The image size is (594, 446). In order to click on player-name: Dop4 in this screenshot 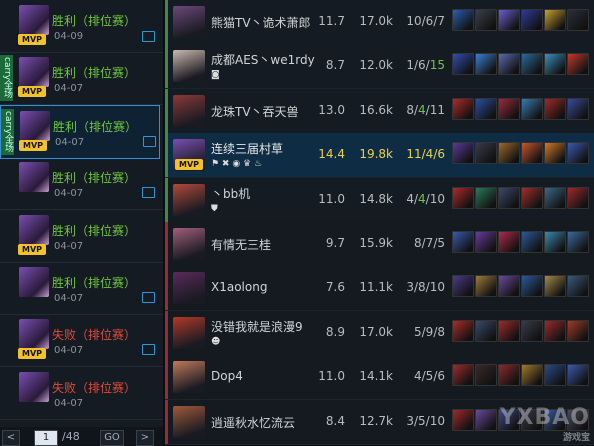, I will do `click(227, 376)`.